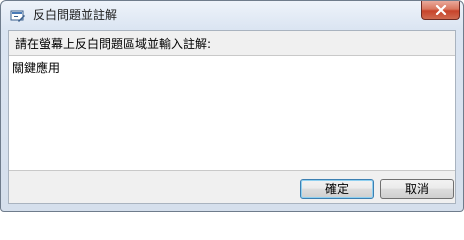 This screenshot has height=240, width=464. I want to click on close-button, so click(440, 10).